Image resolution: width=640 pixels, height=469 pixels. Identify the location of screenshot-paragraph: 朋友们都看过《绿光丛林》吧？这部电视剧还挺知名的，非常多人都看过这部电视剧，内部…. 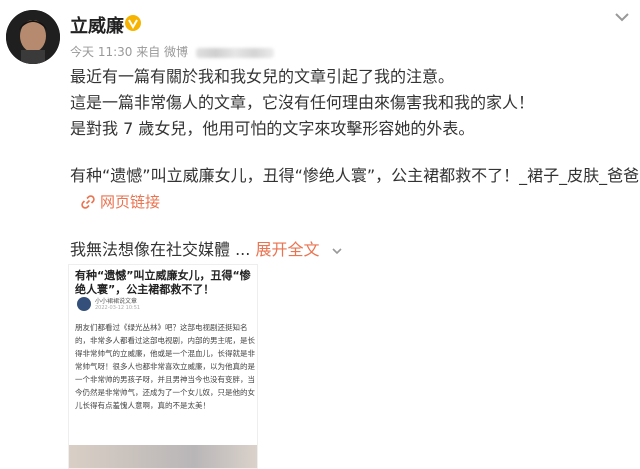
(165, 366).